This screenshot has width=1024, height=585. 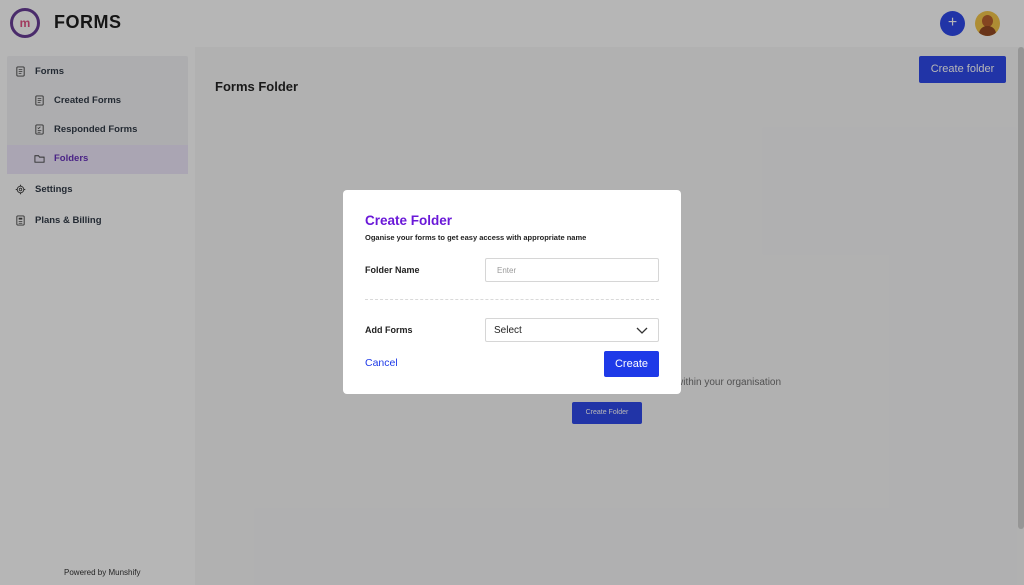 What do you see at coordinates (409, 220) in the screenshot?
I see `dialog-title: Create Folder` at bounding box center [409, 220].